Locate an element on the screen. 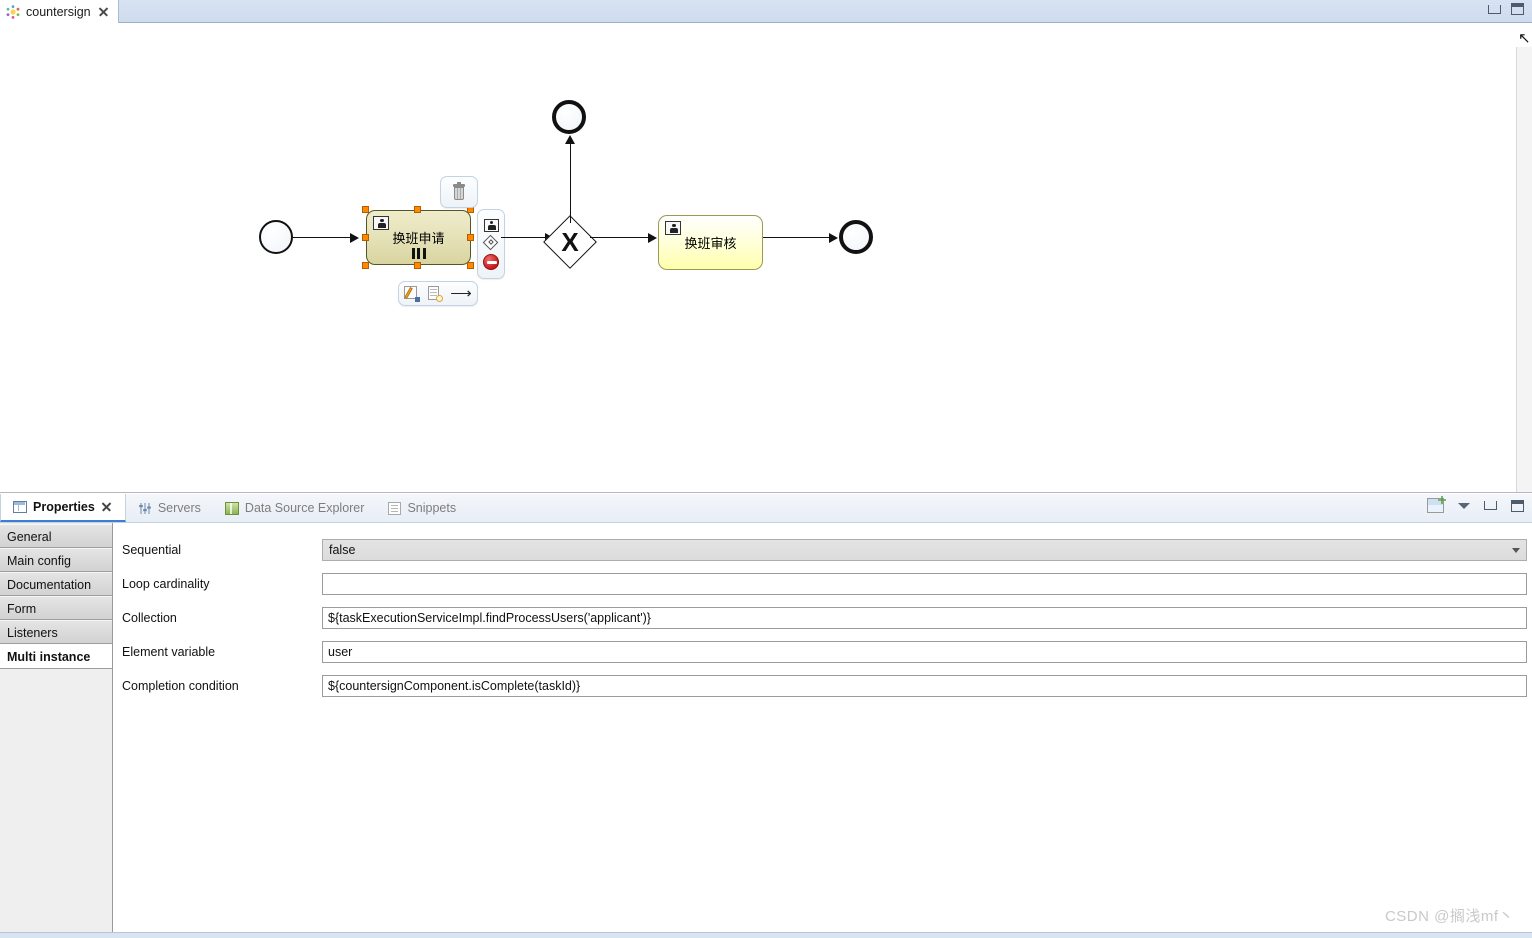 The height and width of the screenshot is (938, 1532). tab-label: Data Source Explorer is located at coordinates (304, 508).